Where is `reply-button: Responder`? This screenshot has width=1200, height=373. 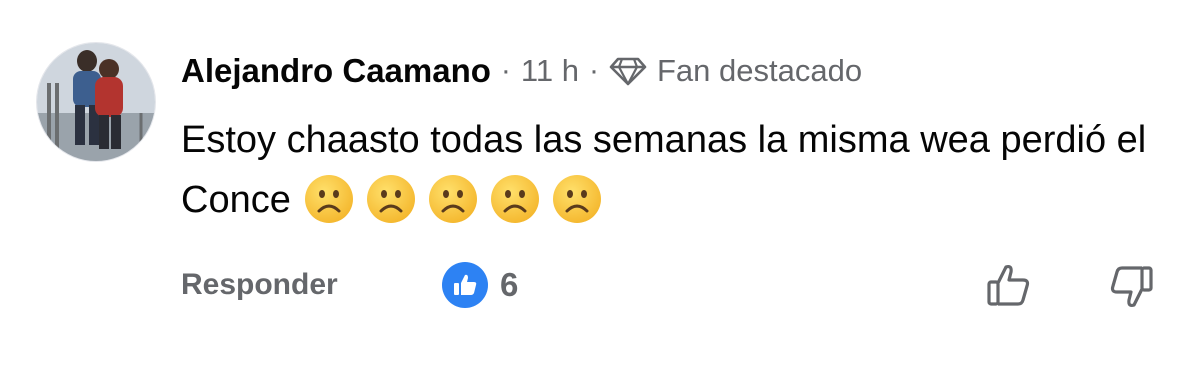 reply-button: Responder is located at coordinates (259, 285).